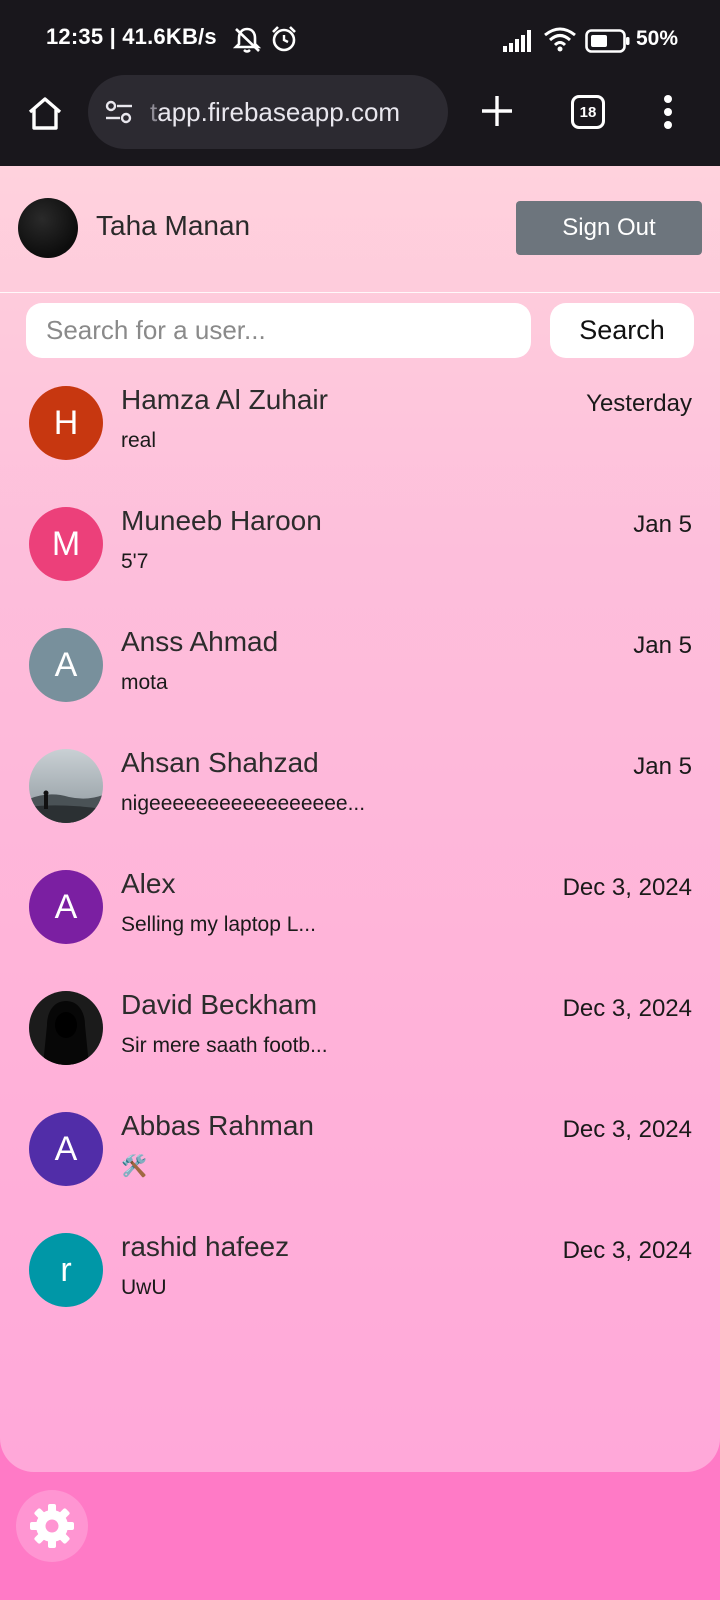 This screenshot has width=720, height=1600. What do you see at coordinates (144, 1287) in the screenshot?
I see `chat-last-message: UwU` at bounding box center [144, 1287].